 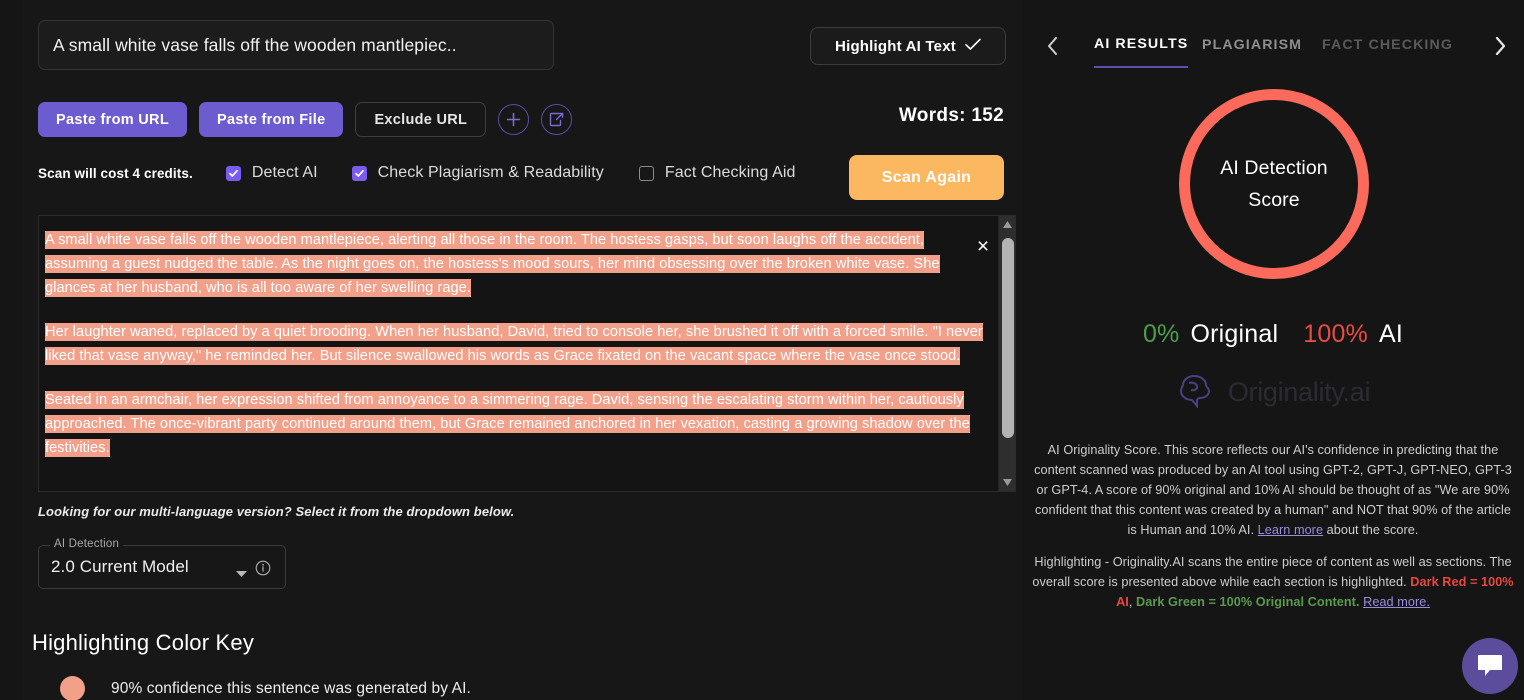 What do you see at coordinates (1371, 530) in the screenshot?
I see `desc1-text-b: about the score.` at bounding box center [1371, 530].